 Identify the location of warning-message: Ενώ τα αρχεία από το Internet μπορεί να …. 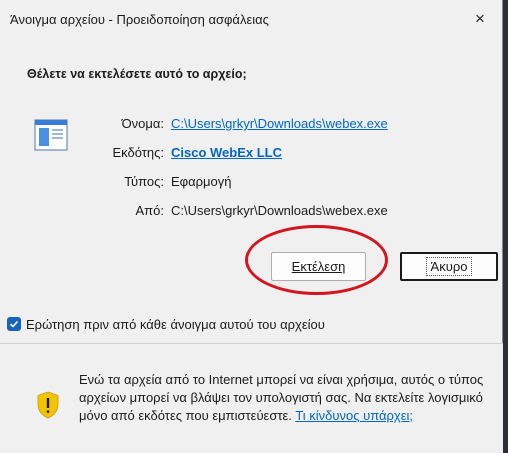
(284, 398).